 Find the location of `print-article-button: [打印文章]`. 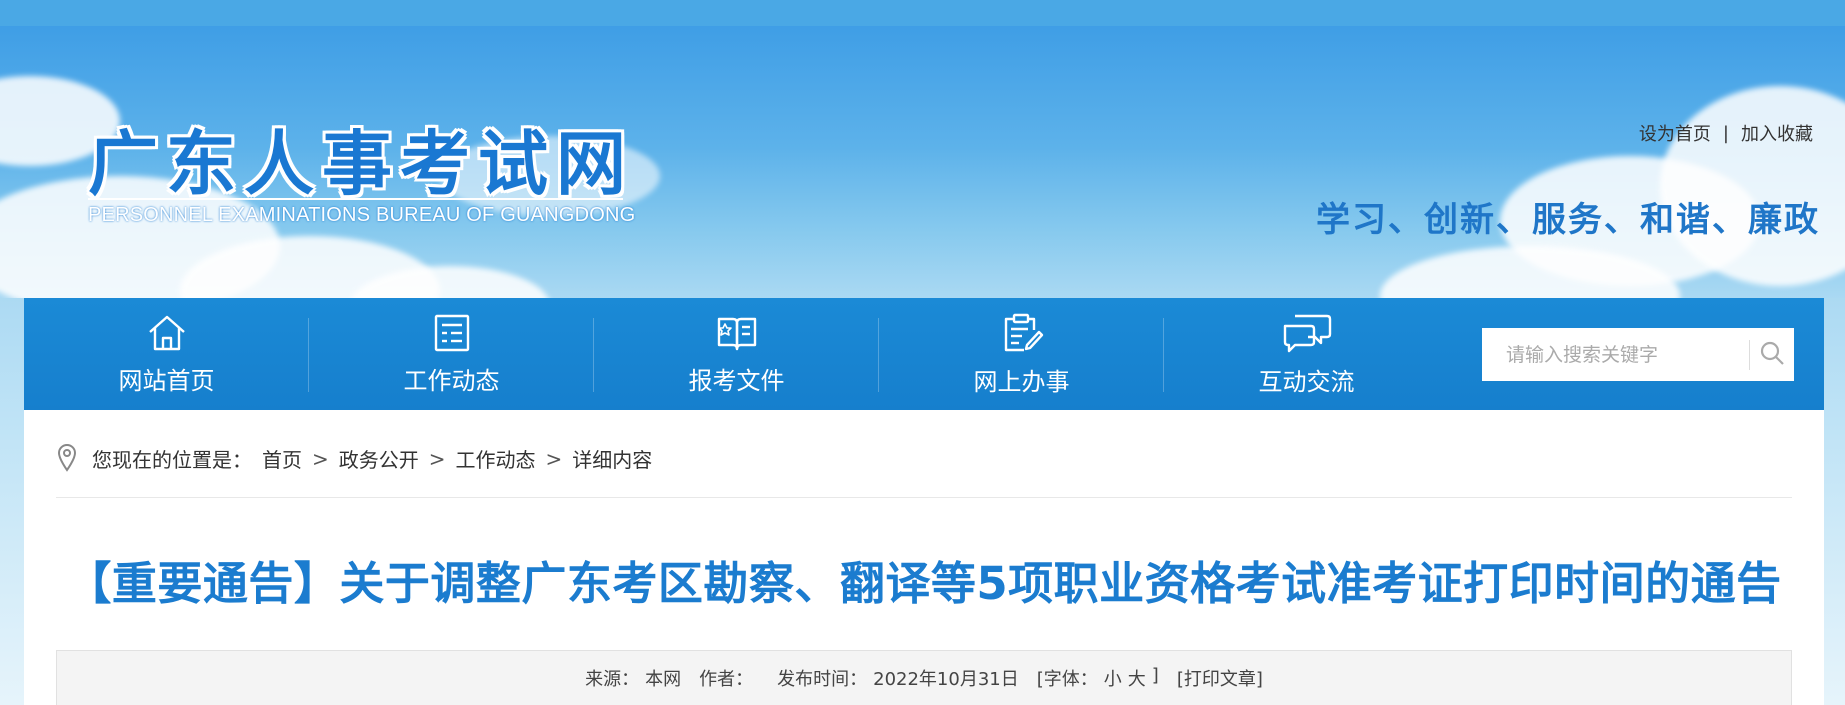

print-article-button: [打印文章] is located at coordinates (1220, 678).